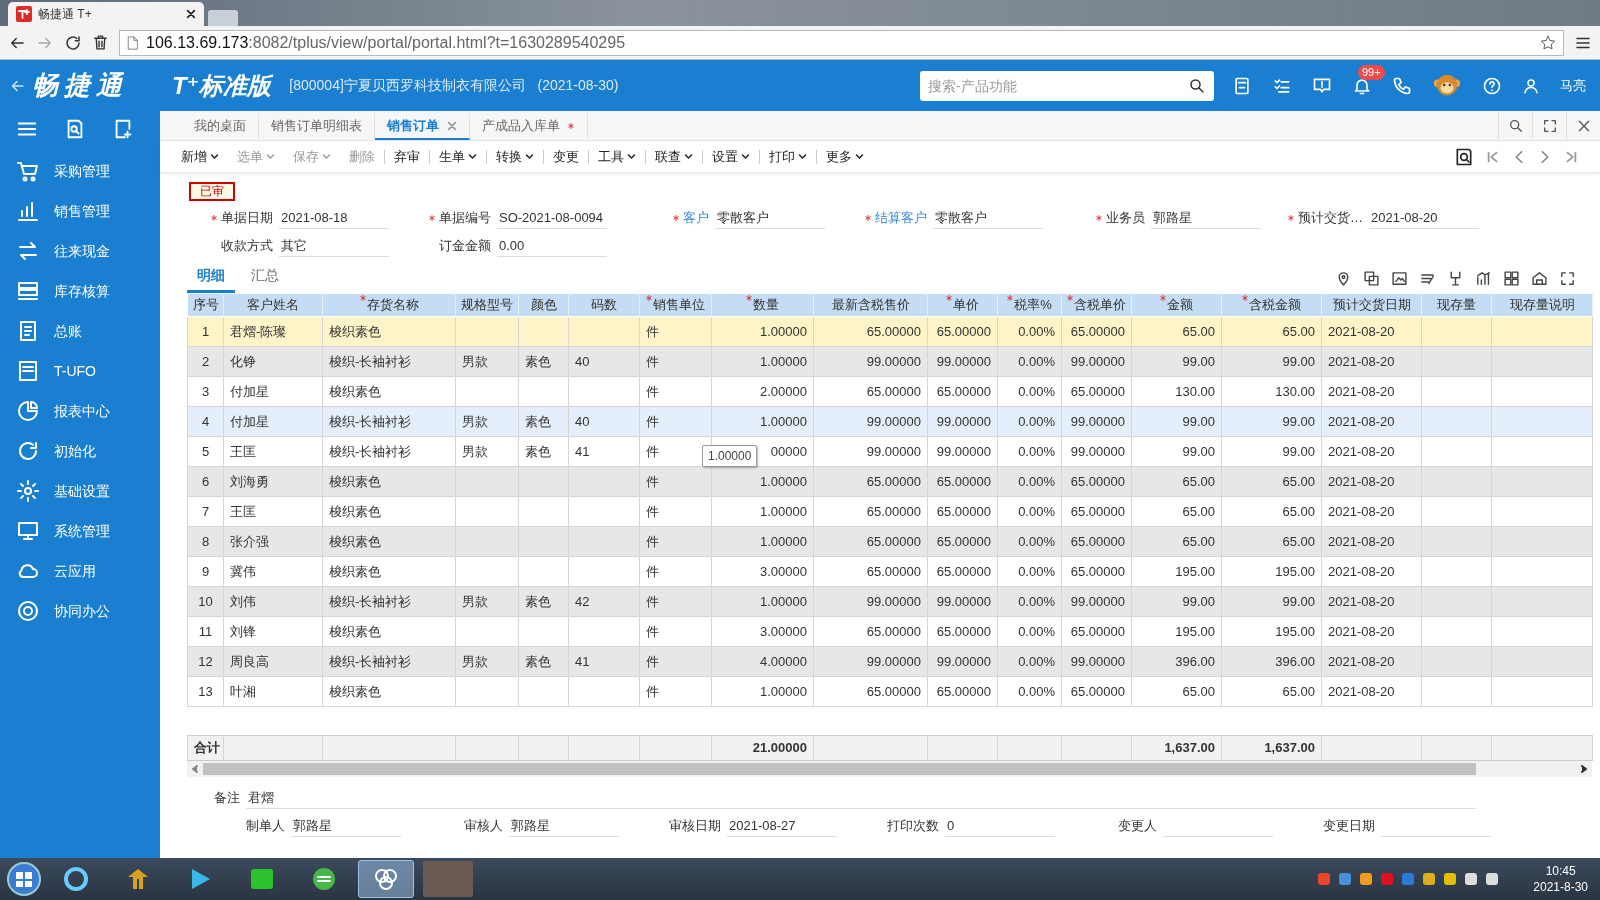 Image resolution: width=1600 pixels, height=900 pixels. I want to click on table-row: 9 冀伟 梭织素色 件 3.00000 65.00000 65.00000 0.00% 65.00000 195.00 195.00 2021-08-20, so click(890, 571).